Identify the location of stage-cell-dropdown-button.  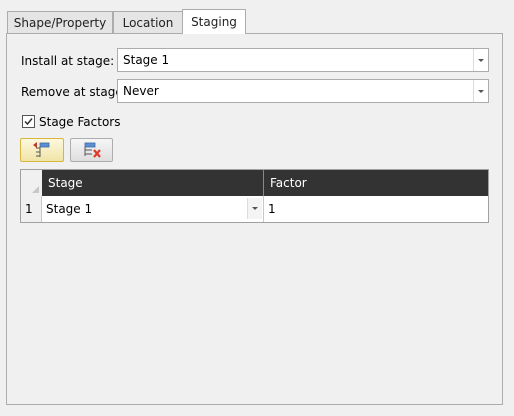
(254, 208).